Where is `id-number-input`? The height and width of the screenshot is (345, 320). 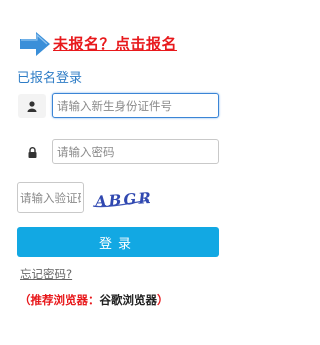
id-number-input is located at coordinates (135, 105).